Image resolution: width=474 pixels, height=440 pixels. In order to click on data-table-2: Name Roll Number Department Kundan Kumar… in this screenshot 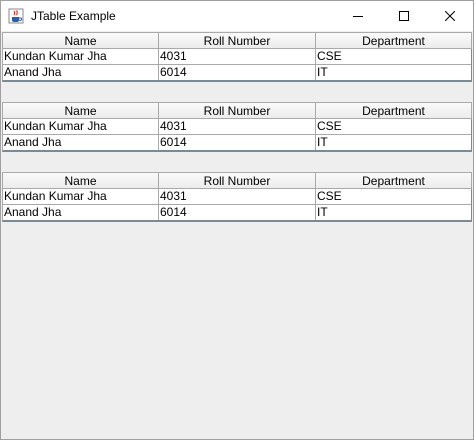, I will do `click(237, 127)`.